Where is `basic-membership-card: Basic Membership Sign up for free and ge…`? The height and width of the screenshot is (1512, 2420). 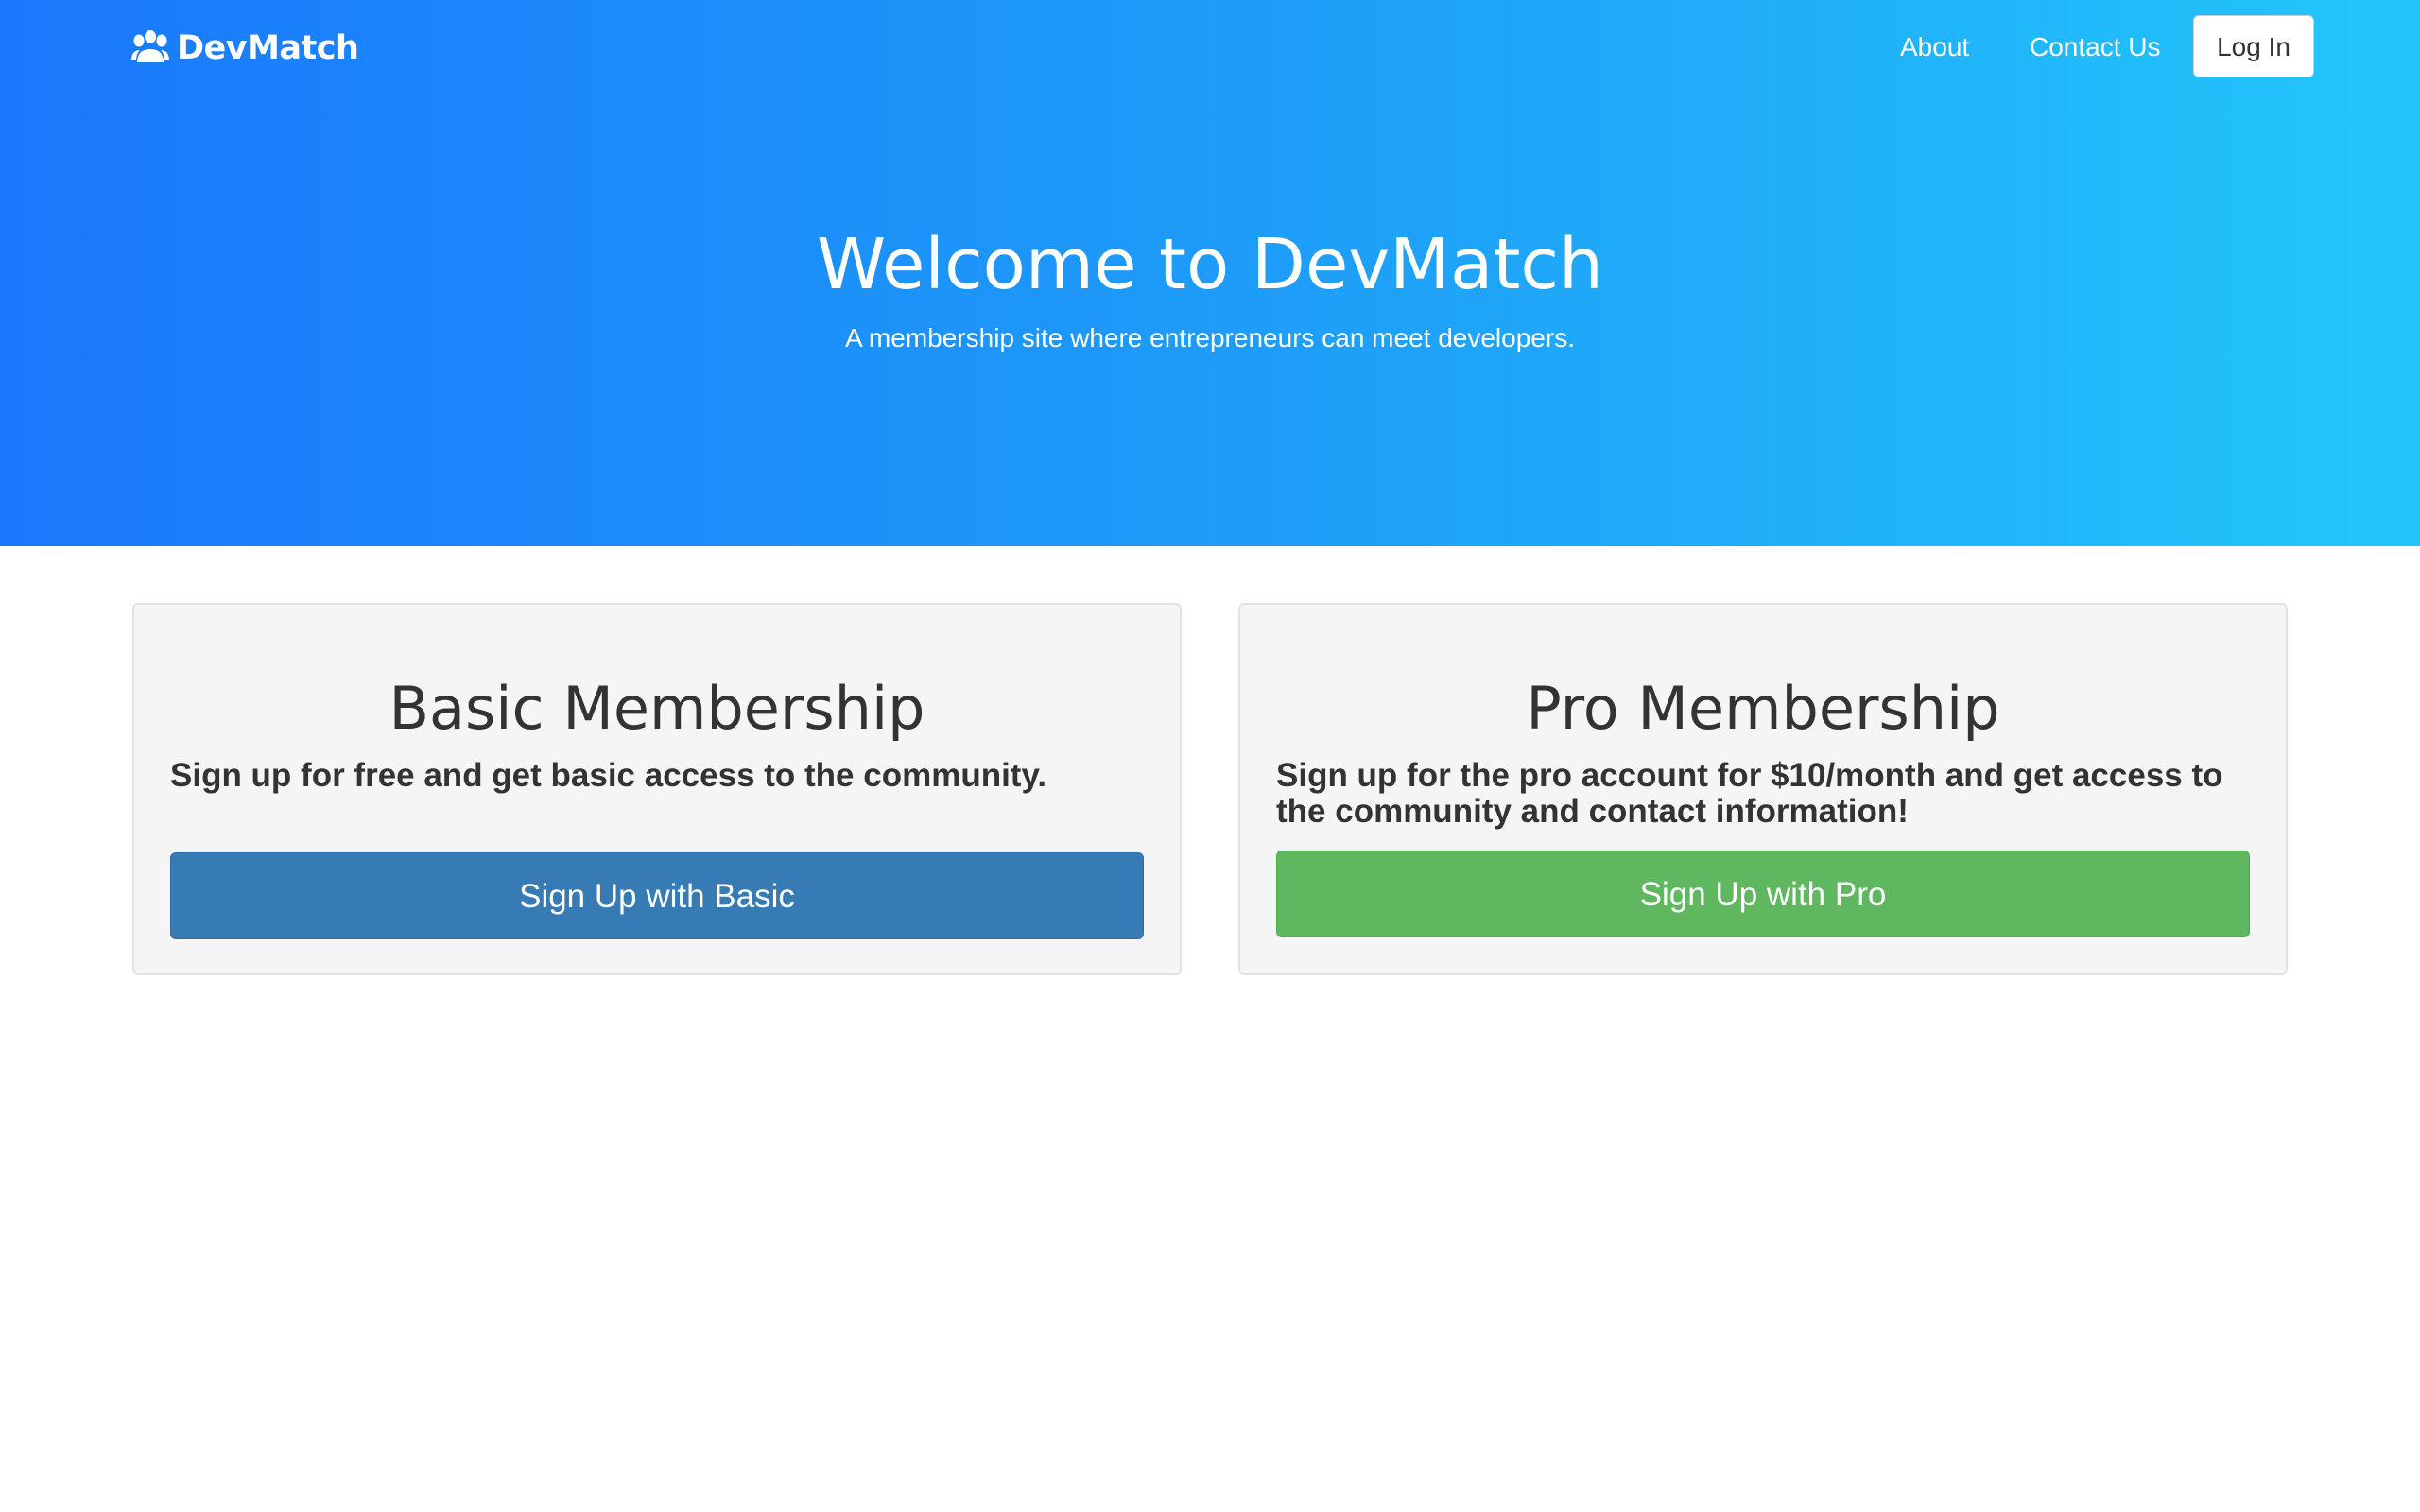
basic-membership-card: Basic Membership Sign up for free and ge… is located at coordinates (657, 789).